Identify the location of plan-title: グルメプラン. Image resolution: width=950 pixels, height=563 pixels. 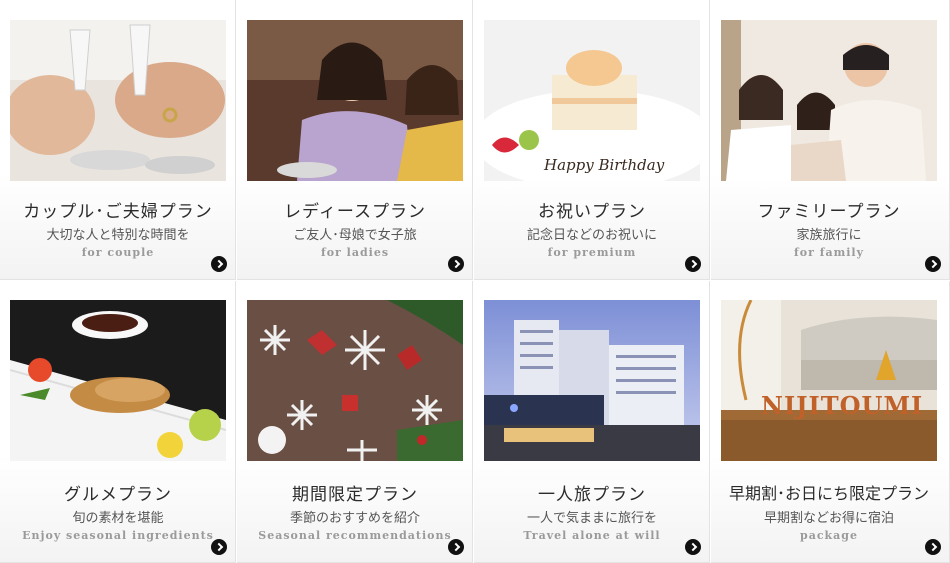
(118, 495).